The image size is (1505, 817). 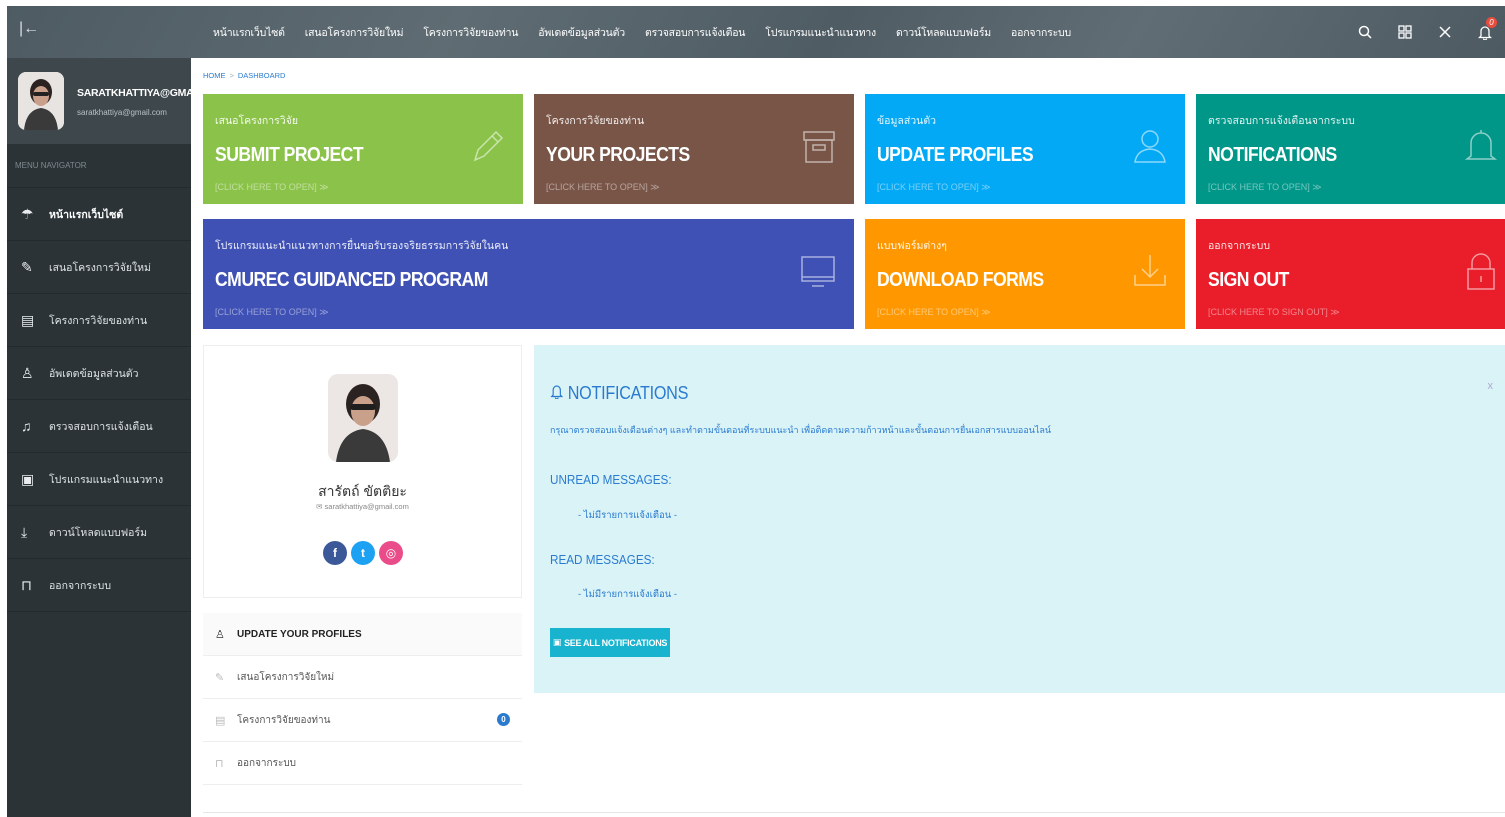 What do you see at coordinates (470, 32) in the screenshot?
I see `top-nav-your-projects: โครงการวิจัยของท่าน` at bounding box center [470, 32].